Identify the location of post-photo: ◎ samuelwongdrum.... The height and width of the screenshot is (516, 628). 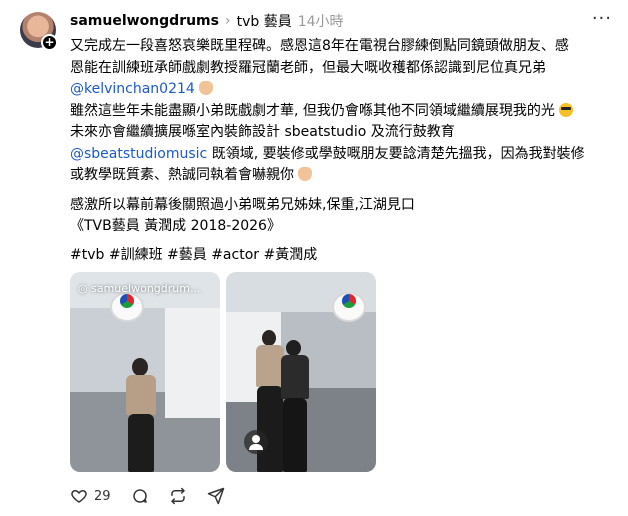
(145, 372).